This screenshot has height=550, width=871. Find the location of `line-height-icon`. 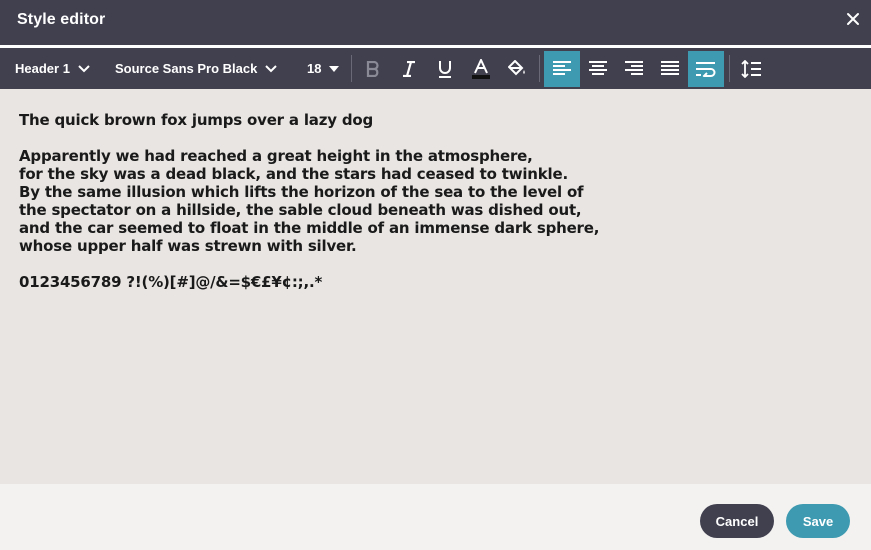

line-height-icon is located at coordinates (751, 69).